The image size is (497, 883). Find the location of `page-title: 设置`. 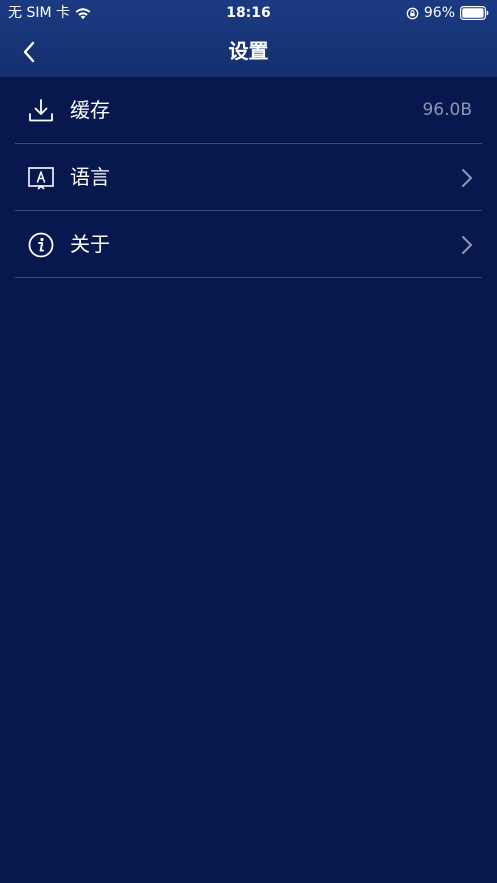

page-title: 设置 is located at coordinates (248, 51).